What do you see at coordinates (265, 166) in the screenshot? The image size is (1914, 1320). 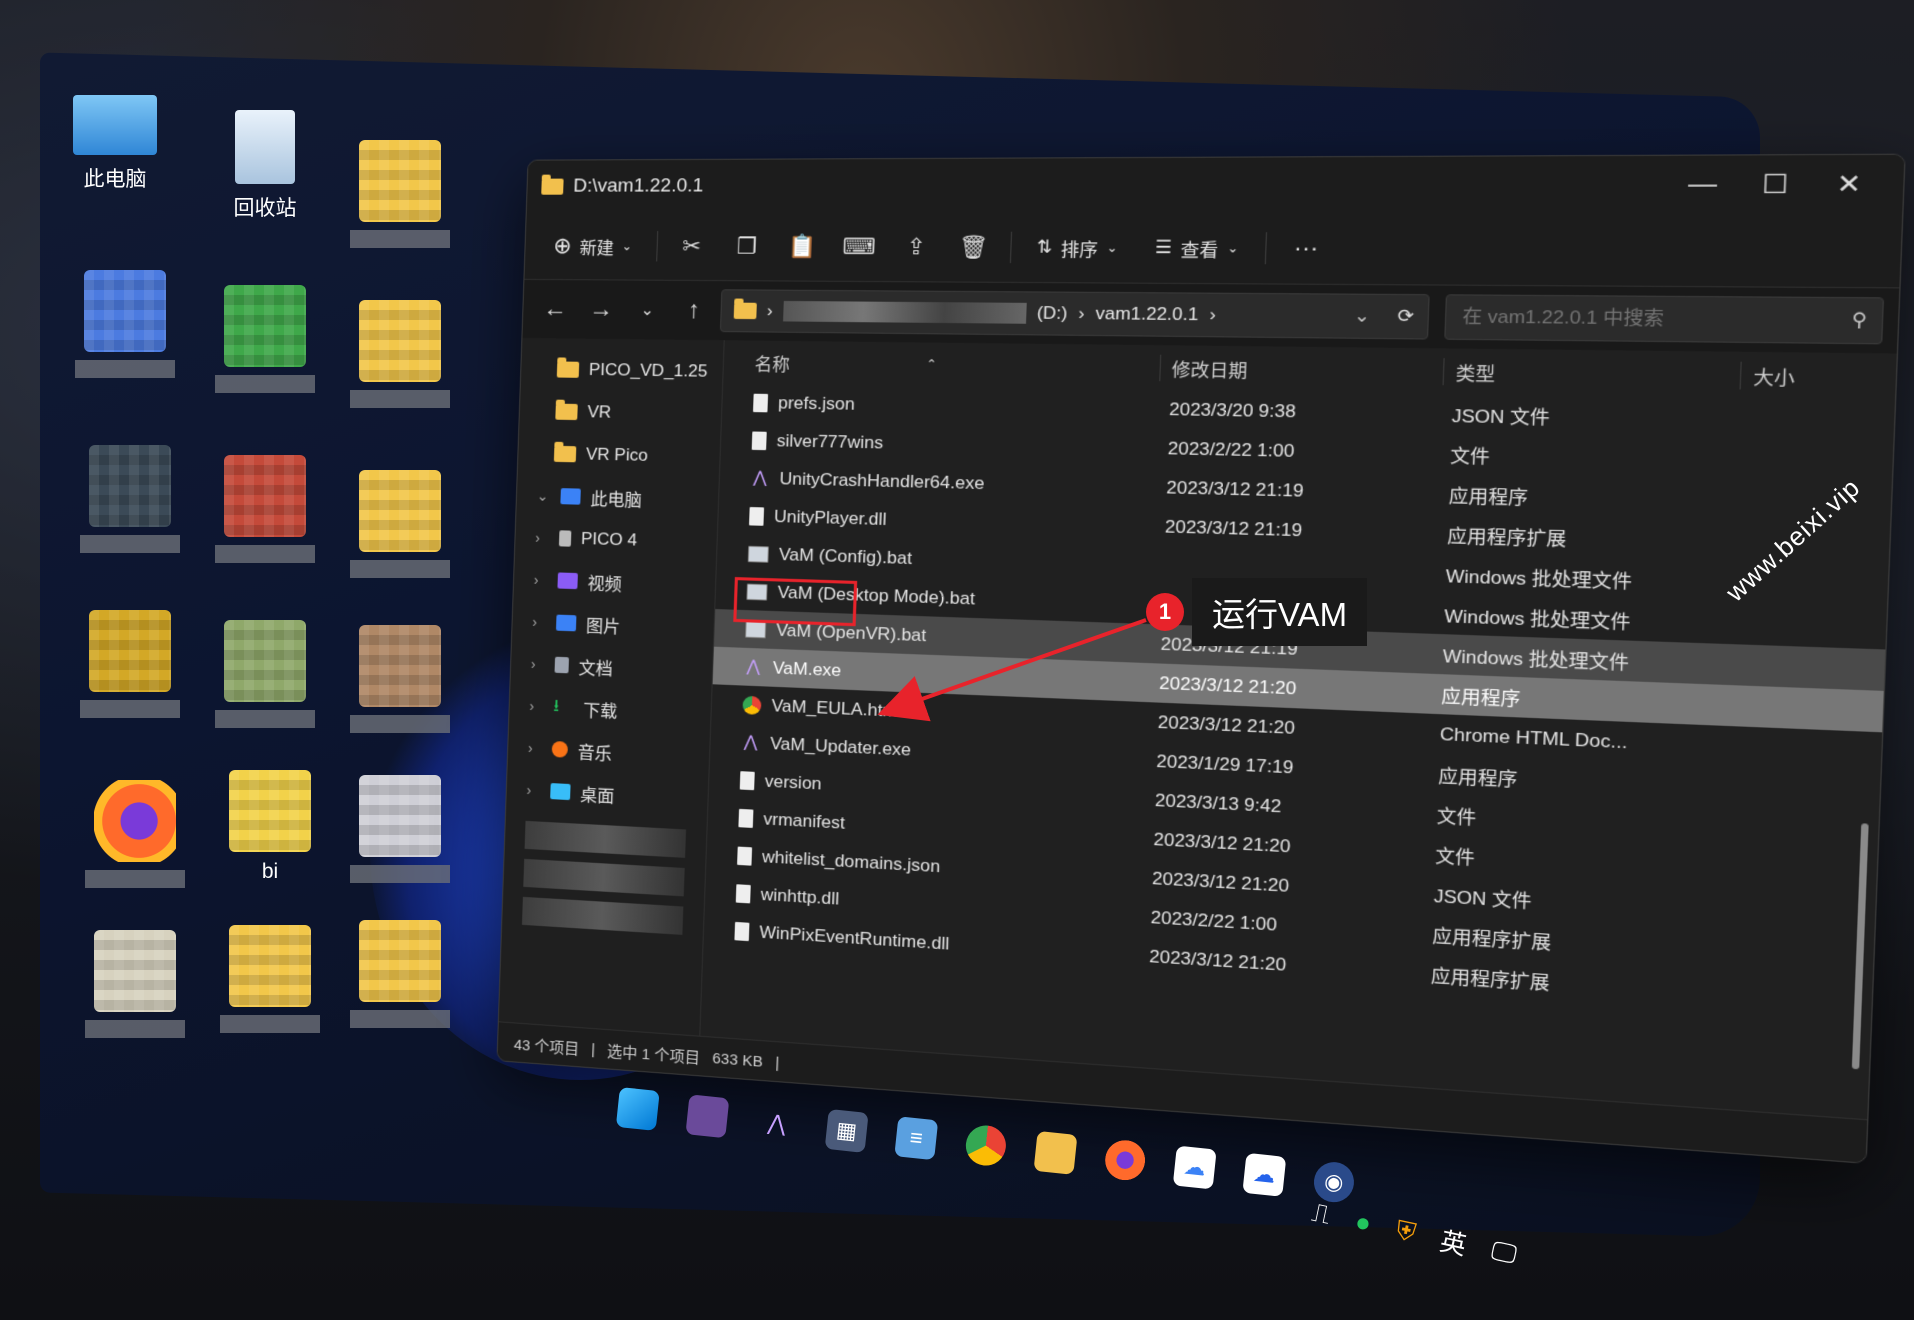 I see `desktop-icon-recycle-bin: 回收站` at bounding box center [265, 166].